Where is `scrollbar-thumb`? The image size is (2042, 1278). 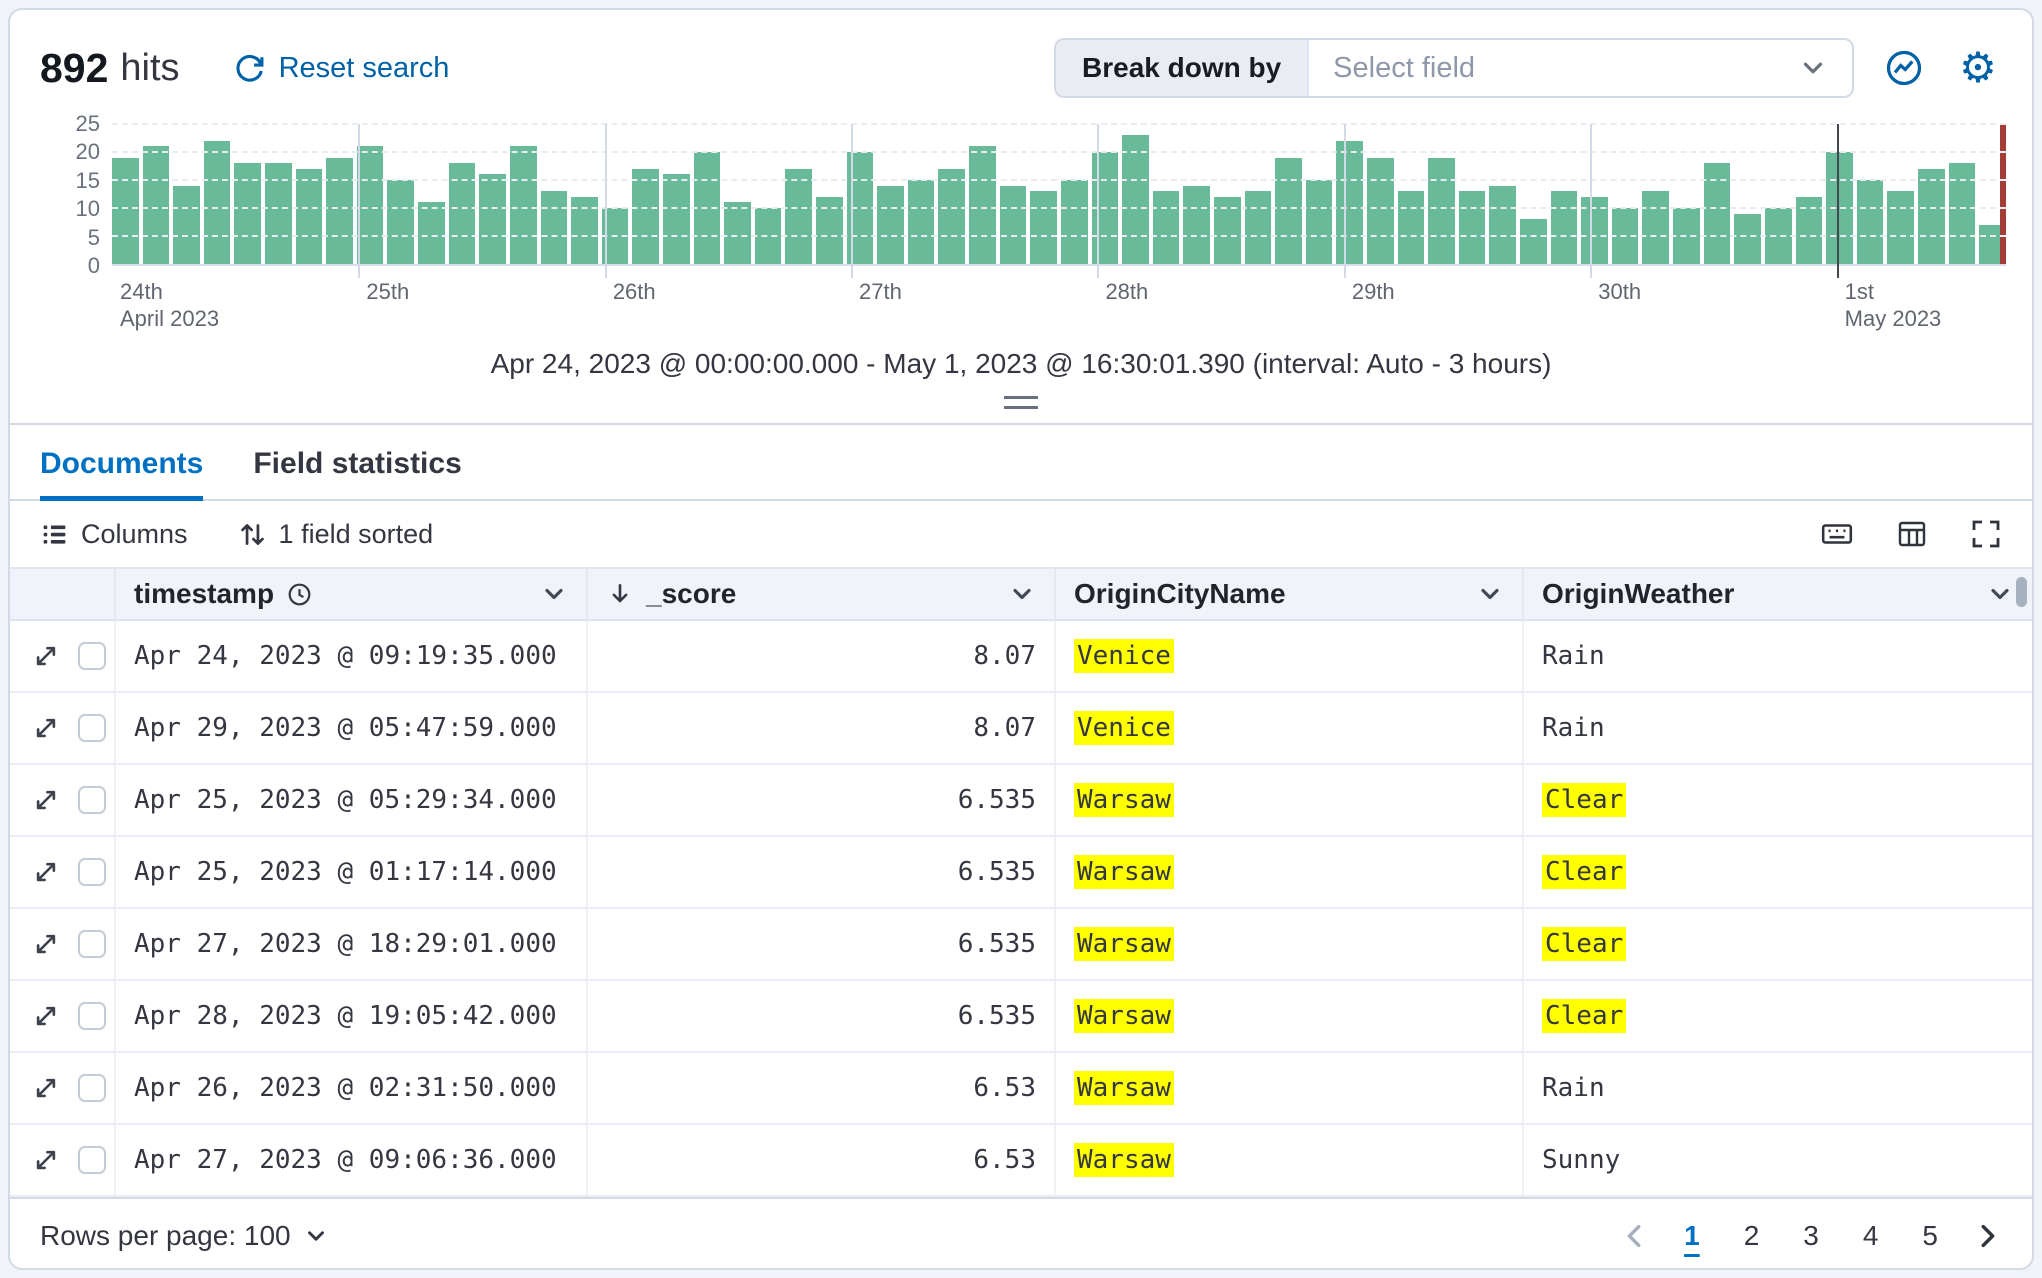
scrollbar-thumb is located at coordinates (2021, 592).